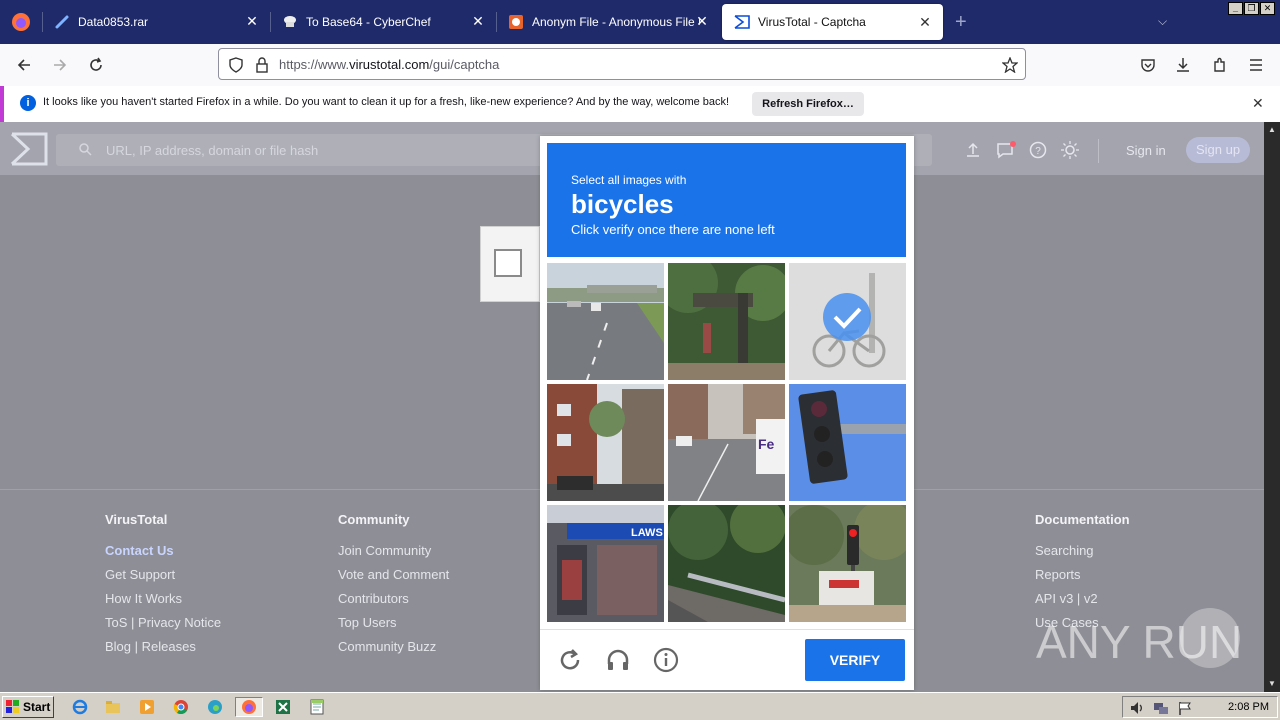 This screenshot has width=1280, height=720. I want to click on footer-link: Blog | Releases, so click(163, 652).